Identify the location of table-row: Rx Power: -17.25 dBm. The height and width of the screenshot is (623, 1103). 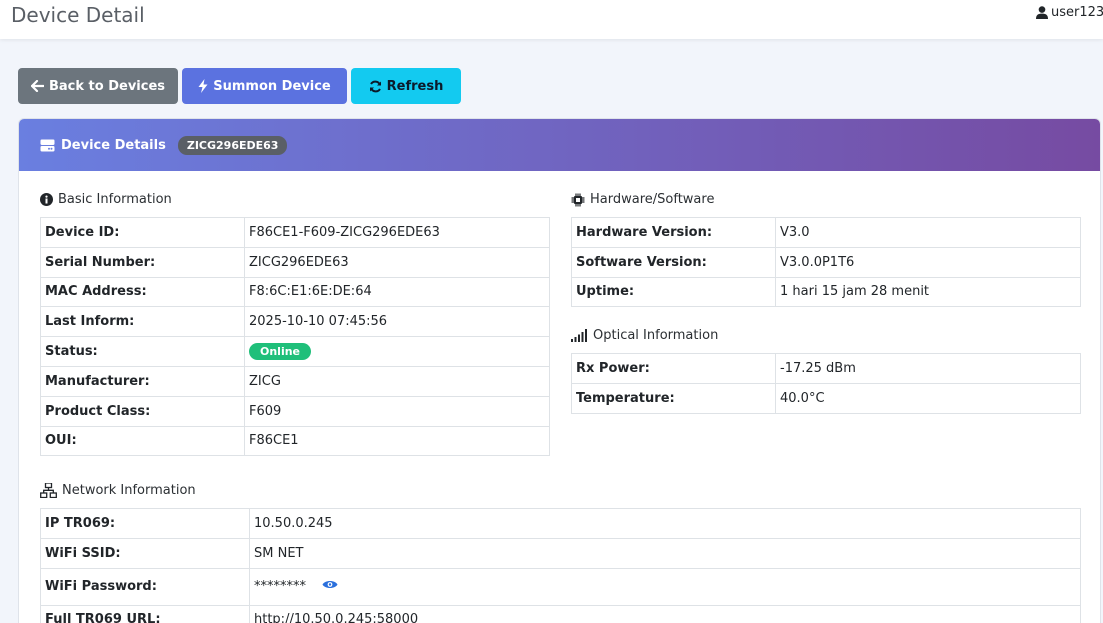
(826, 368).